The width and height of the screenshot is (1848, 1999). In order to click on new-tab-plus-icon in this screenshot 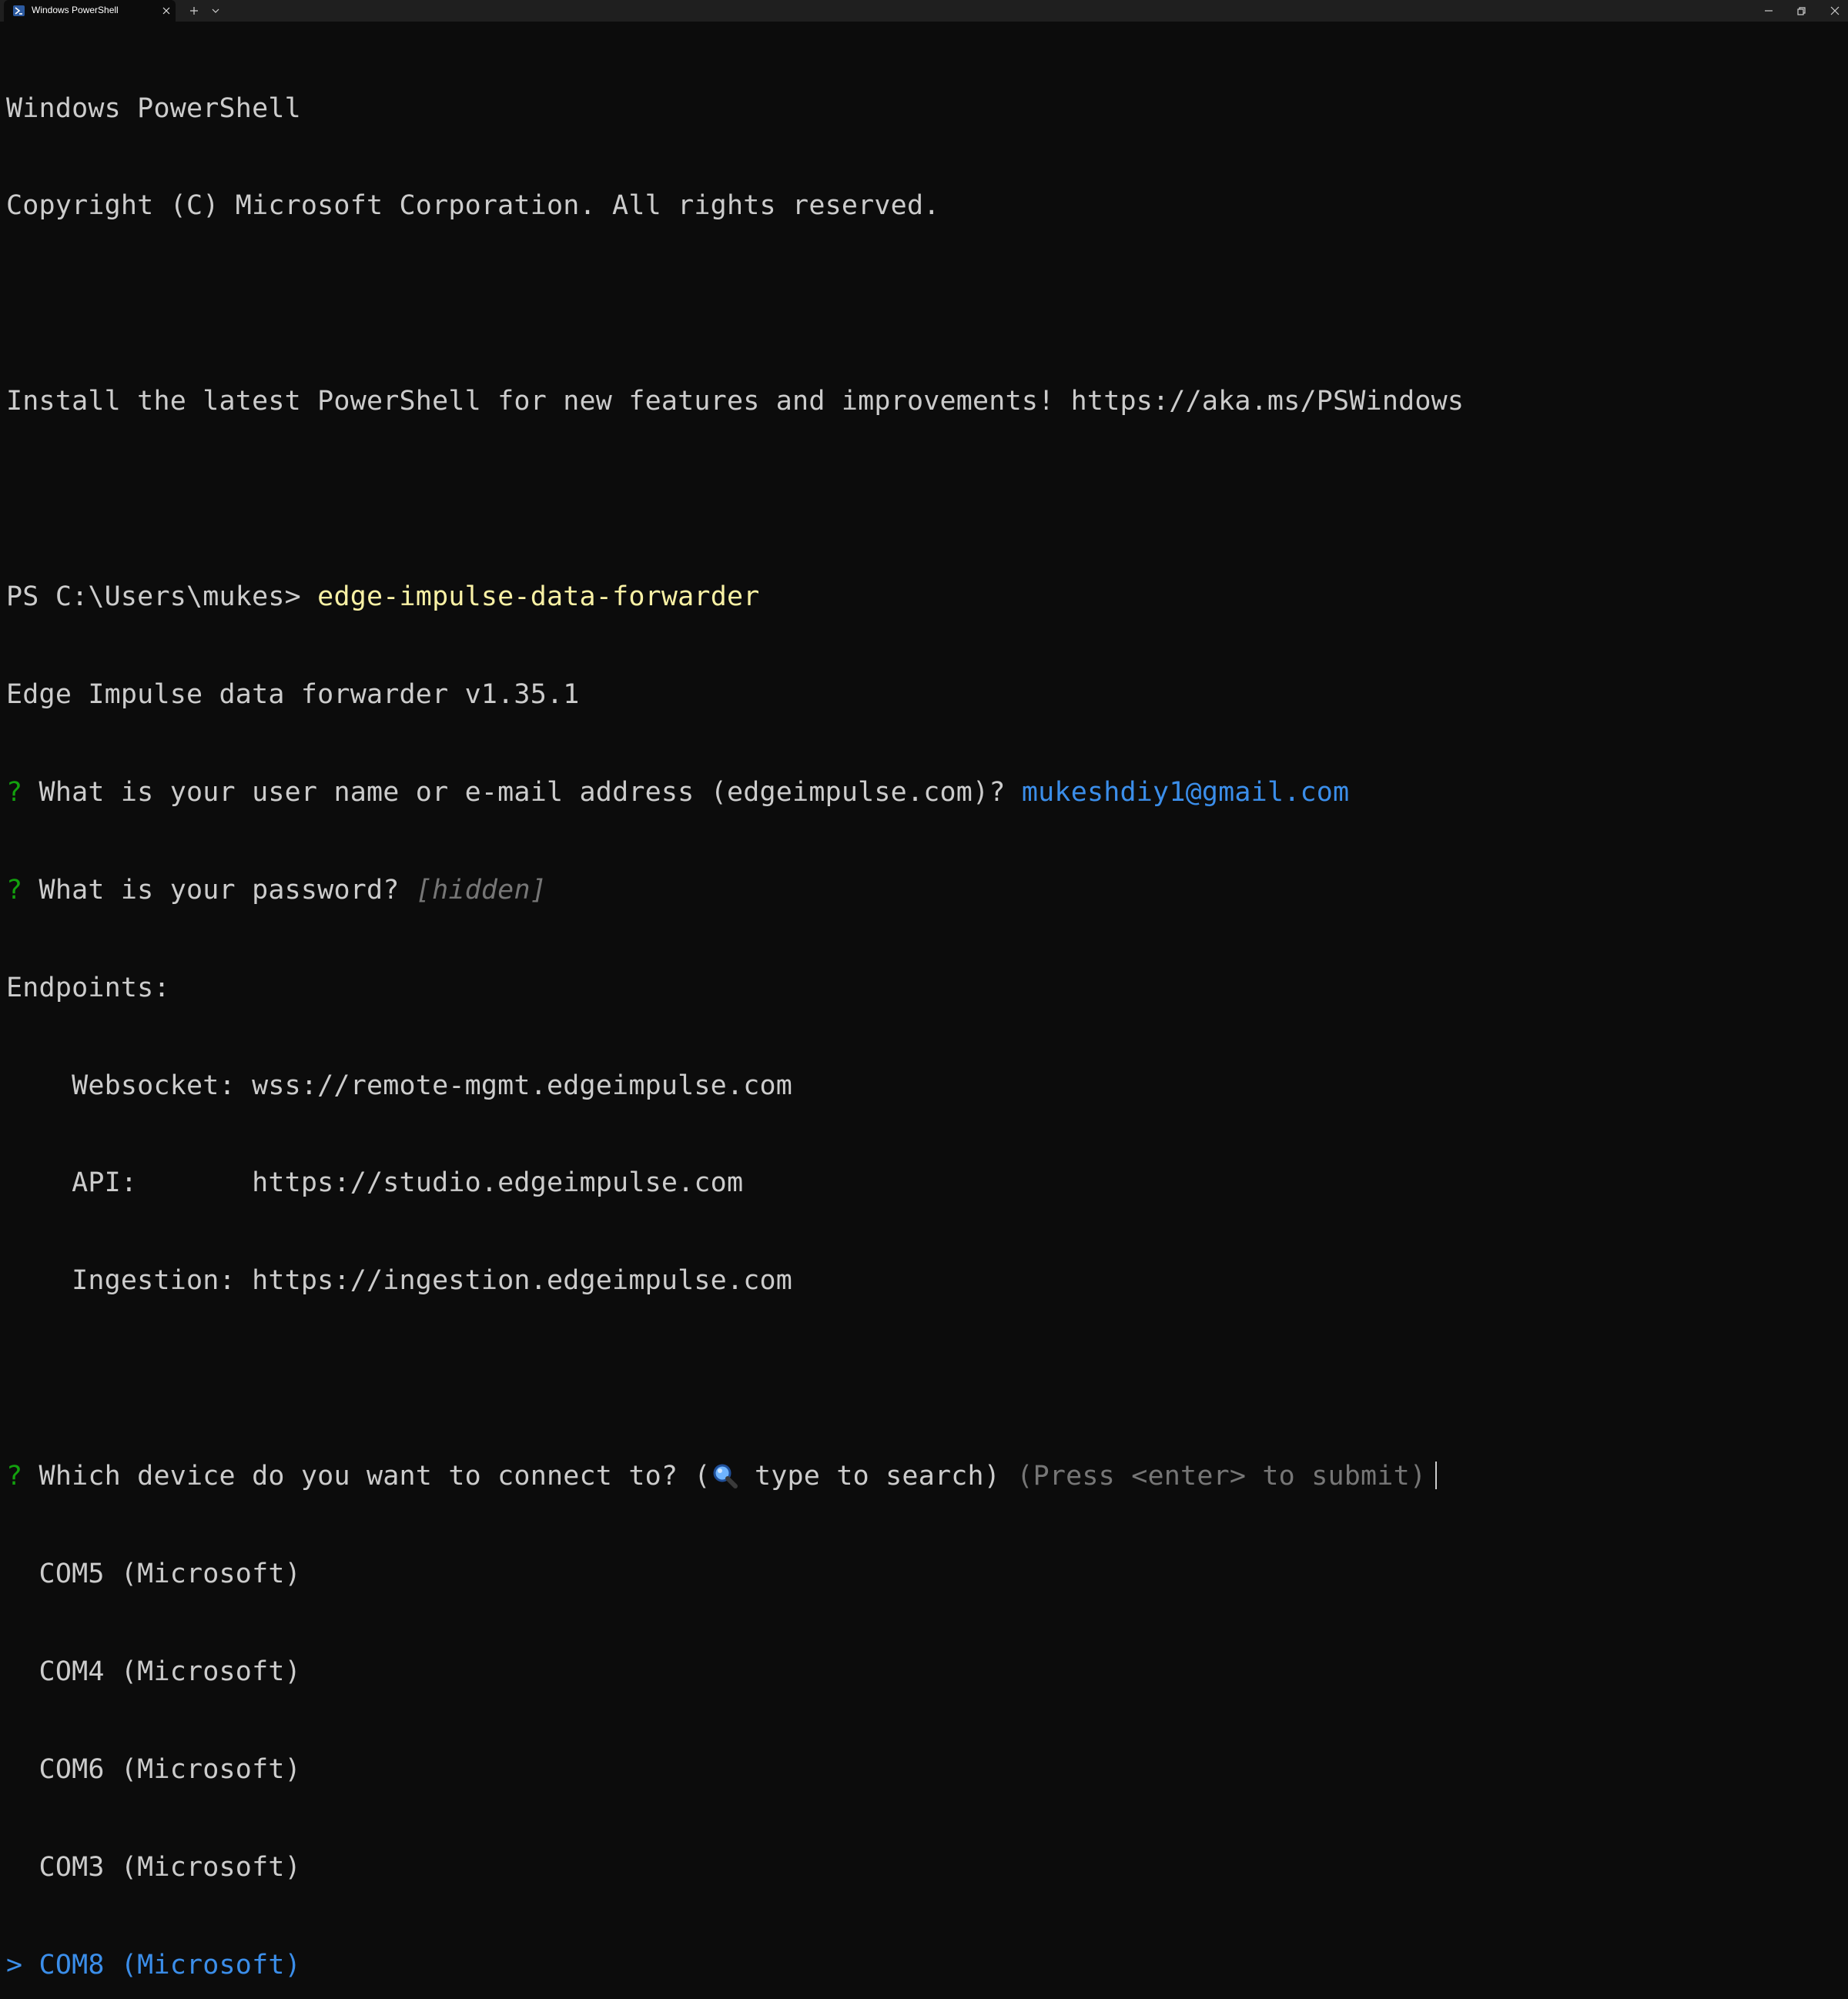, I will do `click(194, 11)`.